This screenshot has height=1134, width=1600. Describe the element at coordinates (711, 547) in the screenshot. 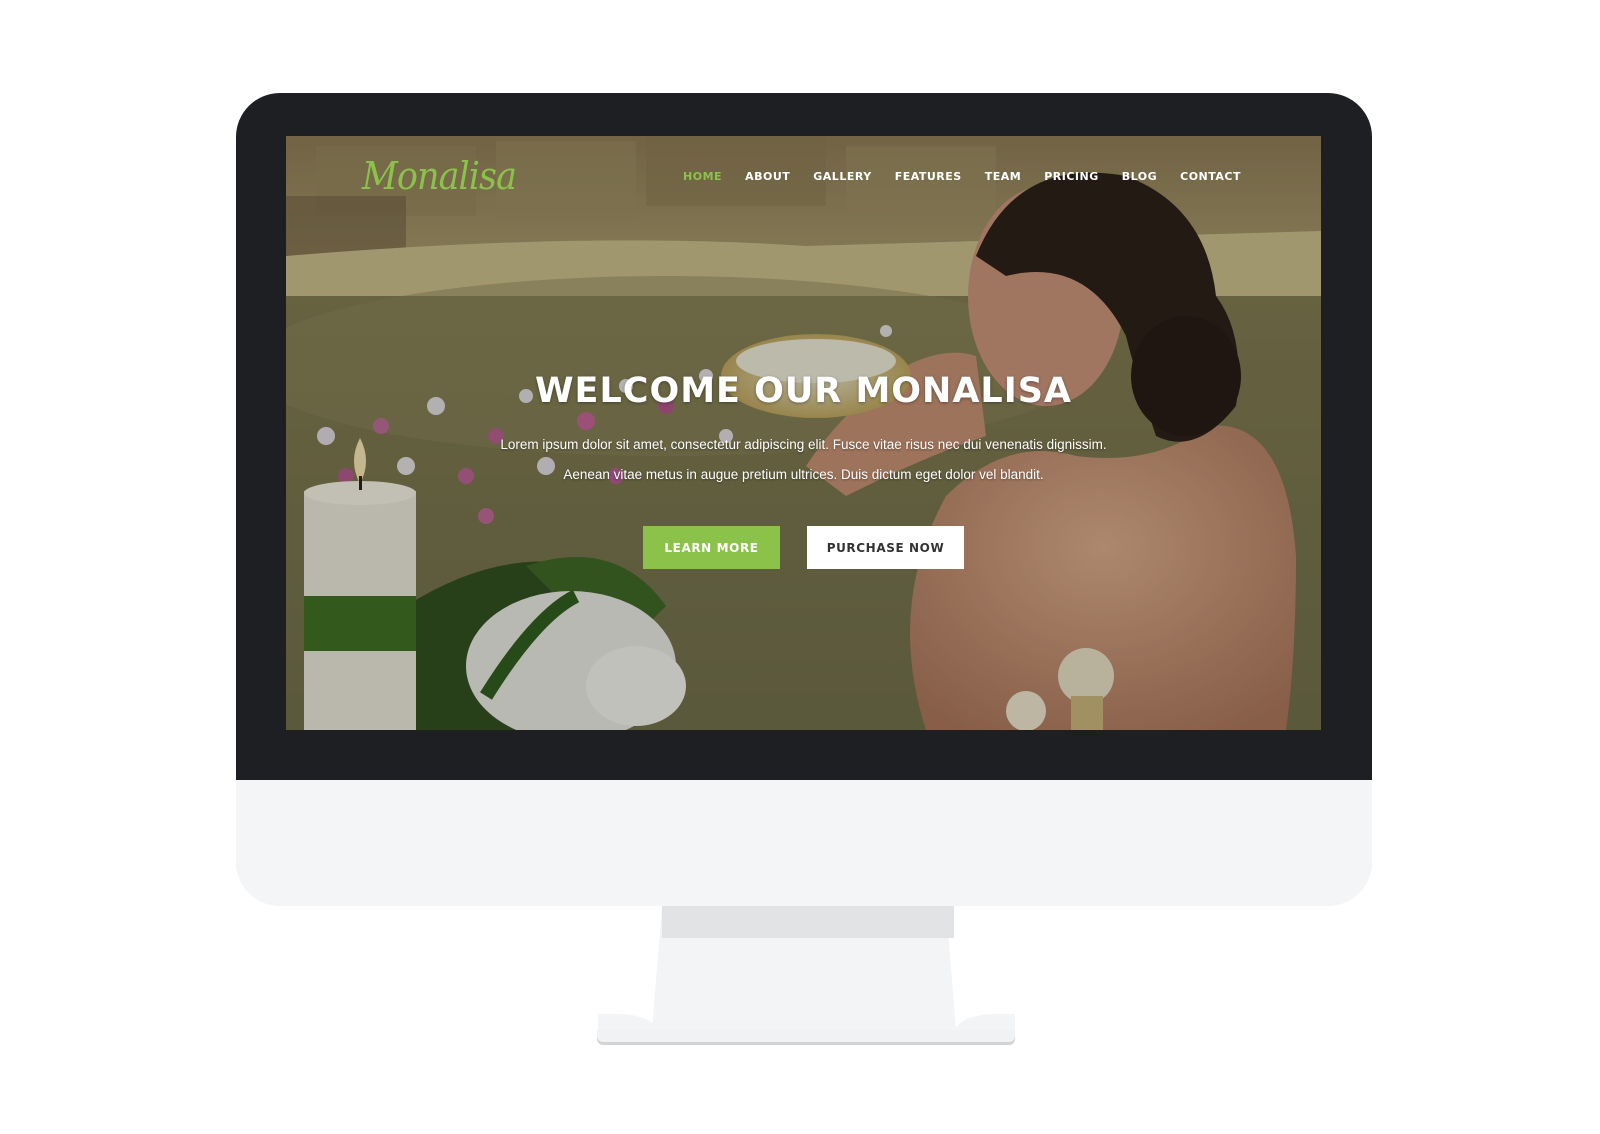

I see `learn-more-button: LEARN MORE` at that location.